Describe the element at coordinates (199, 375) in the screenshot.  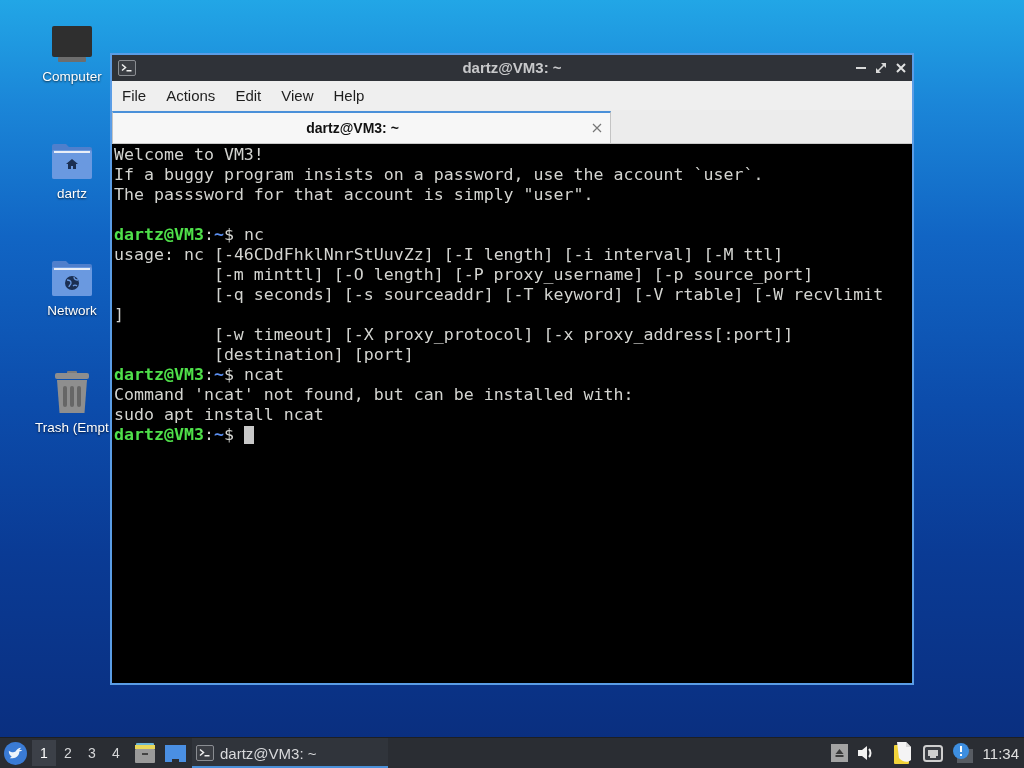
I see `prompt-line: dartz@VM3:~$ ncat` at that location.